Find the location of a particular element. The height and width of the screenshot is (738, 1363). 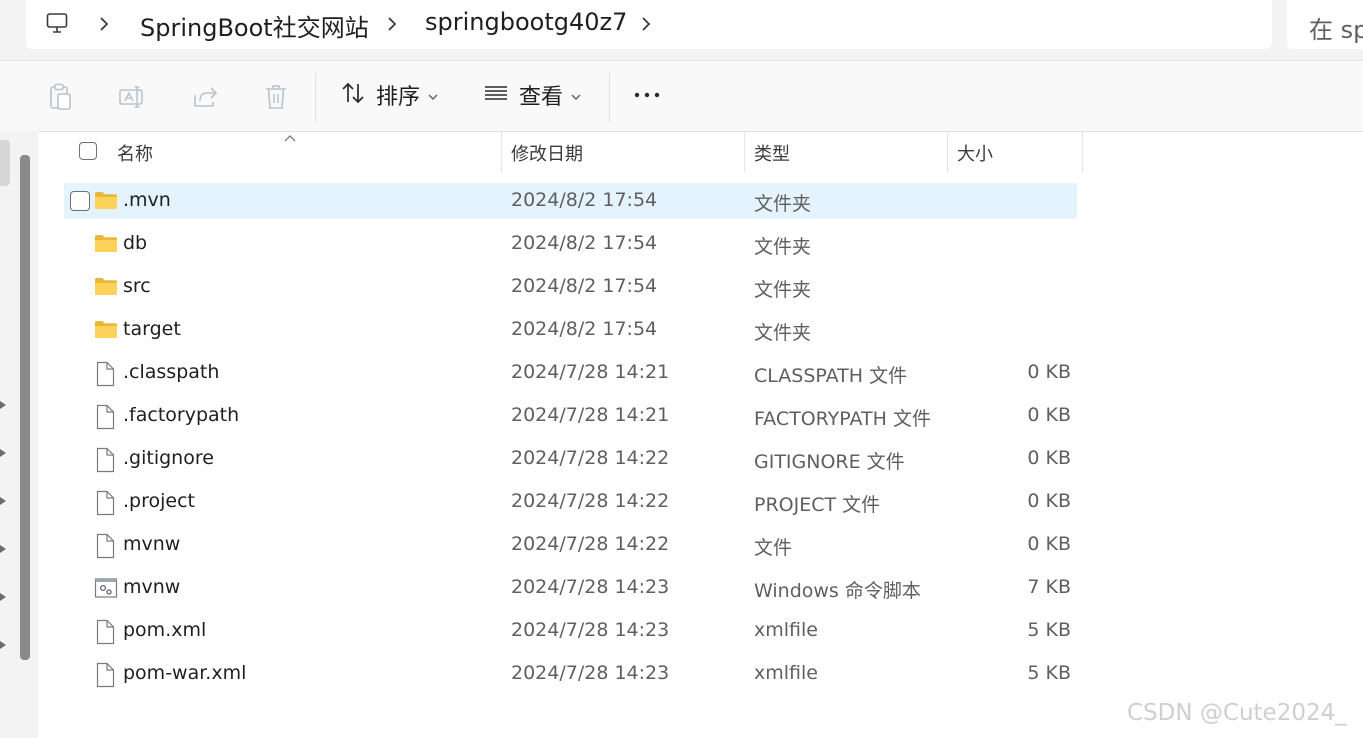

paste-icon is located at coordinates (60, 99).